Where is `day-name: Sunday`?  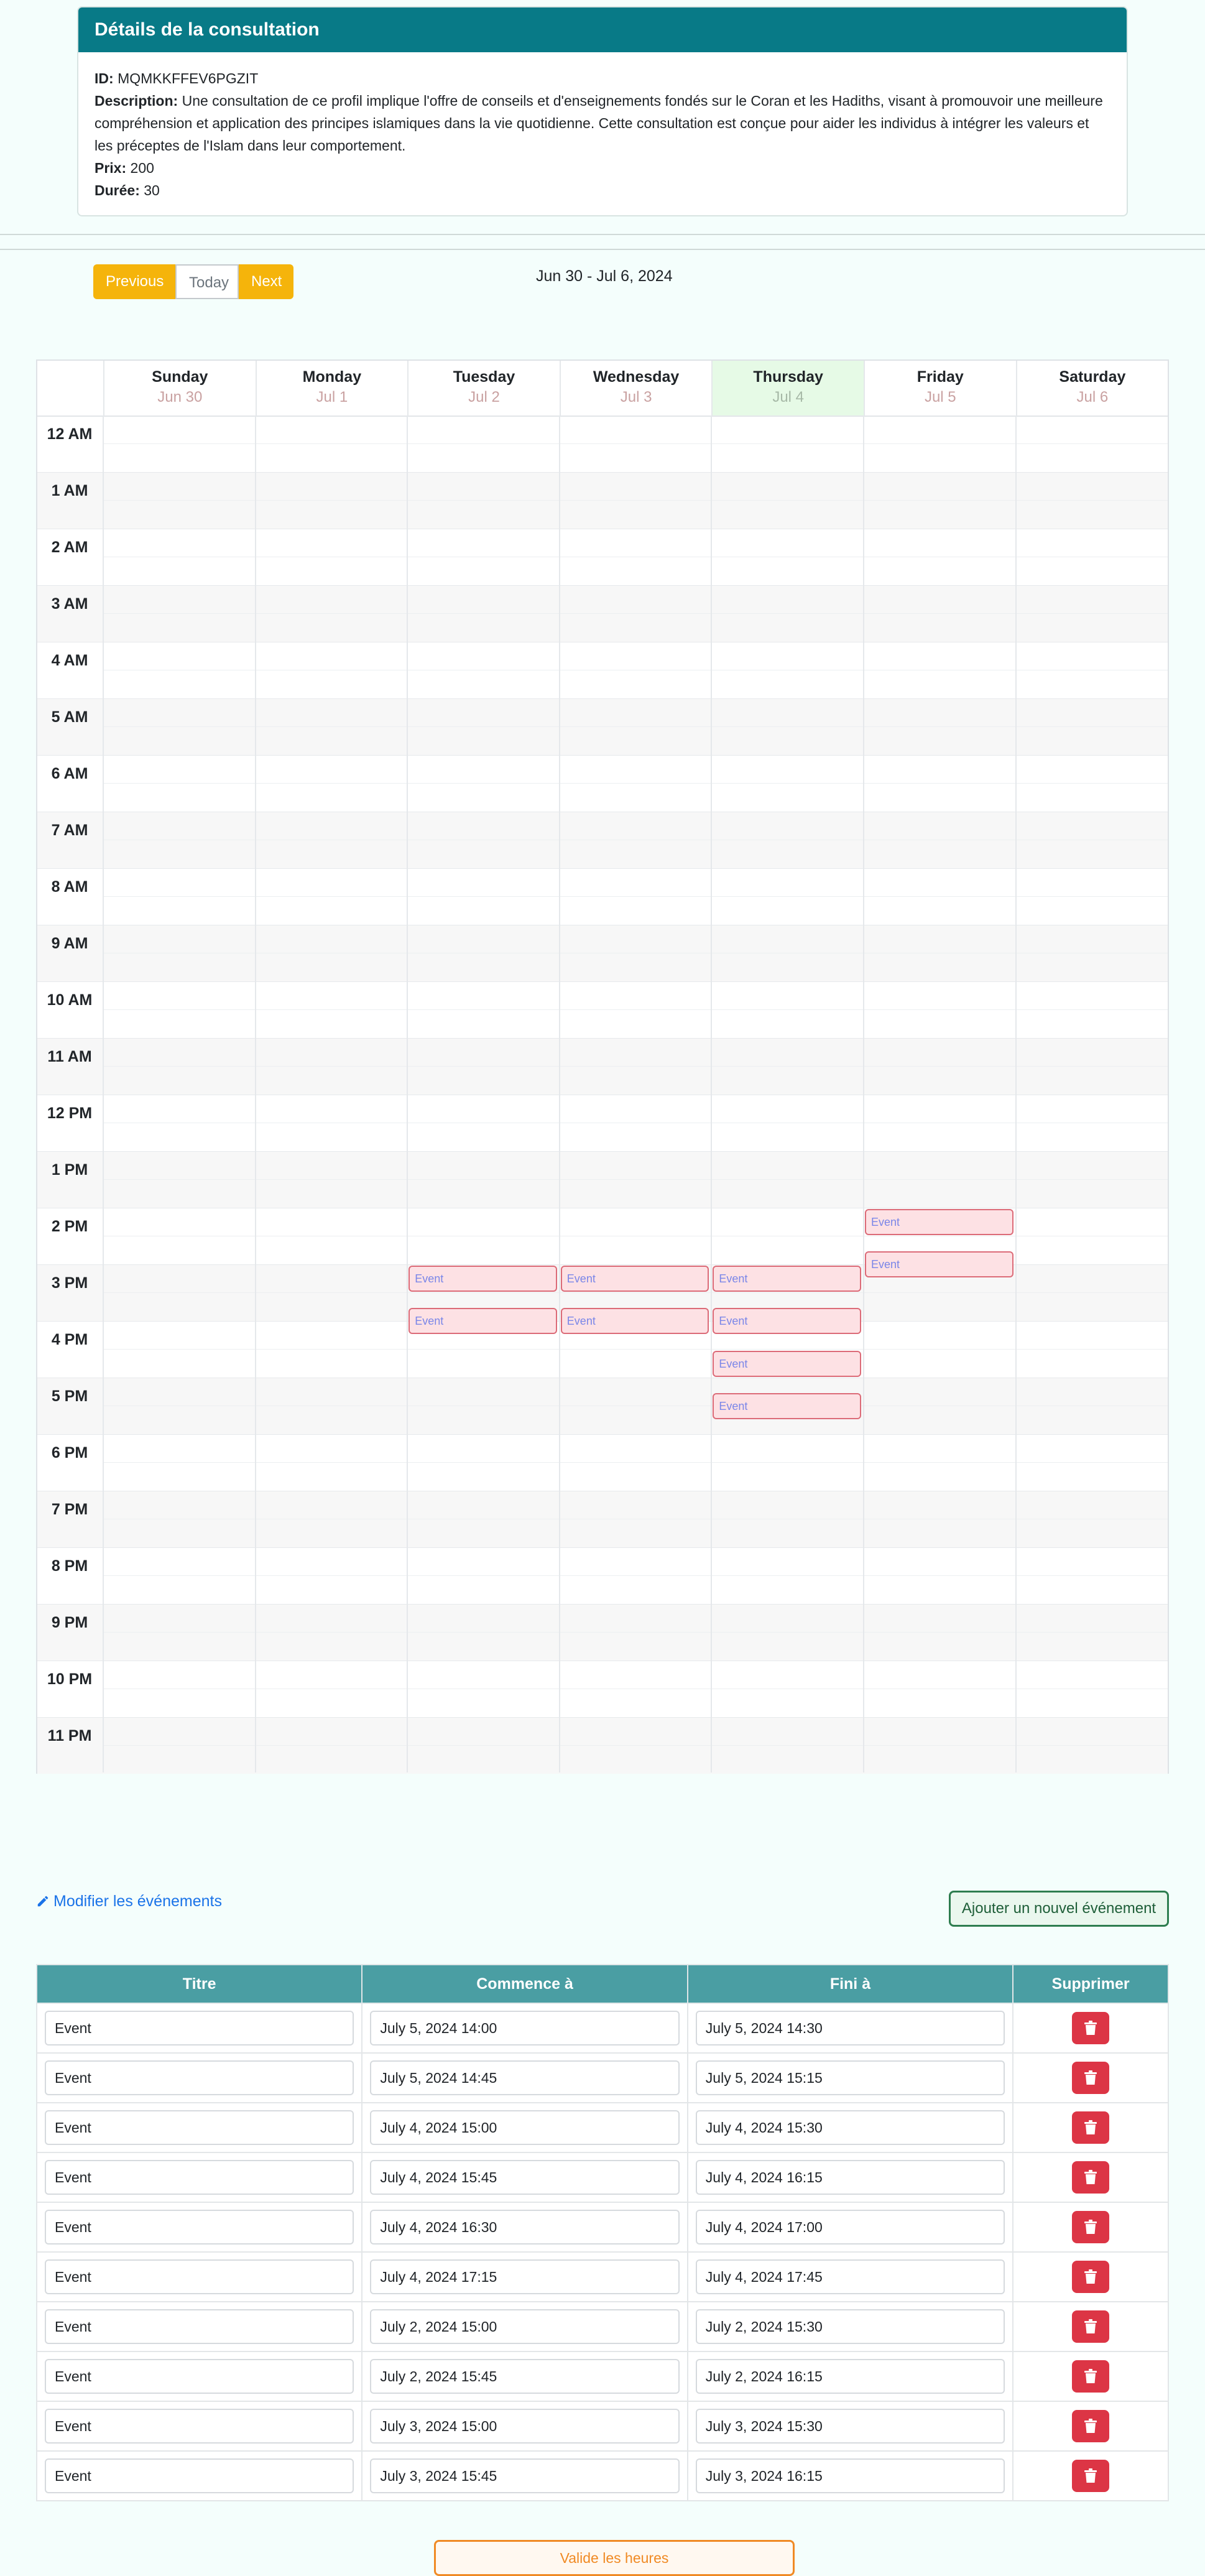 day-name: Sunday is located at coordinates (180, 377).